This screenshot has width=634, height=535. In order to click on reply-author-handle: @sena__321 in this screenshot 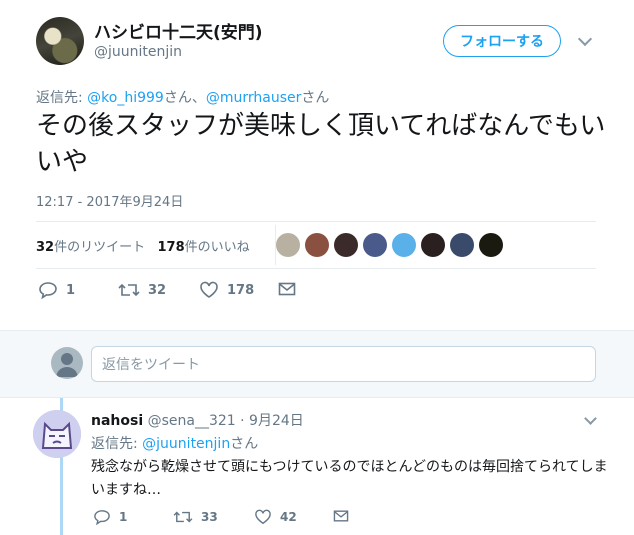, I will do `click(192, 421)`.